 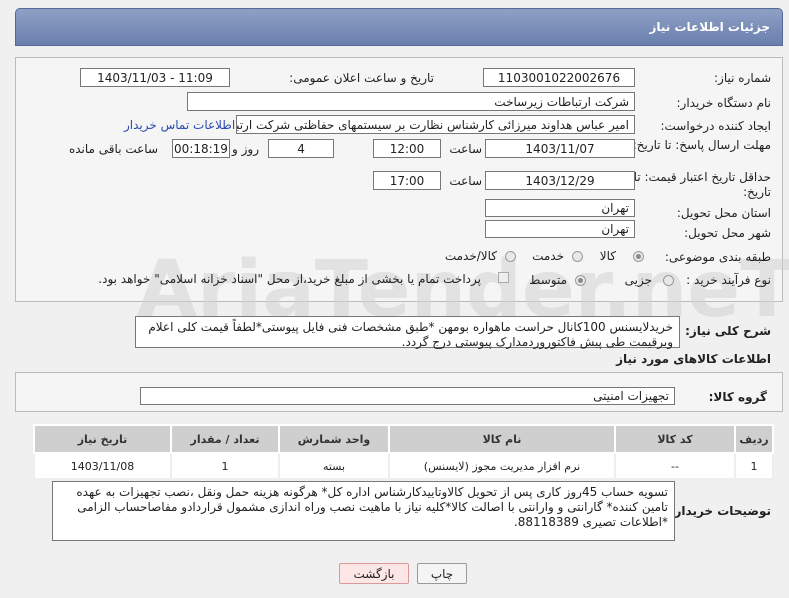 I want to click on treasury-payment-checkbox, so click(x=503, y=277).